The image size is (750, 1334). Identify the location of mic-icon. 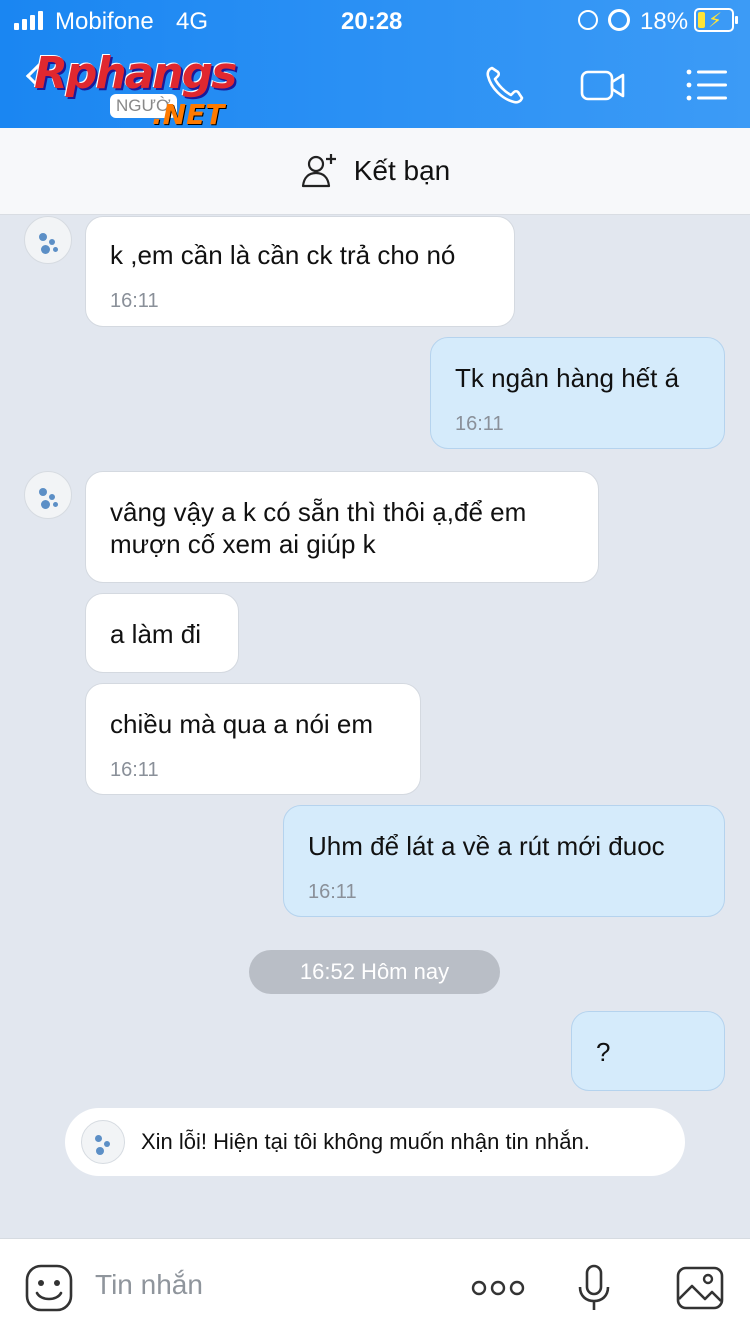
(594, 1288).